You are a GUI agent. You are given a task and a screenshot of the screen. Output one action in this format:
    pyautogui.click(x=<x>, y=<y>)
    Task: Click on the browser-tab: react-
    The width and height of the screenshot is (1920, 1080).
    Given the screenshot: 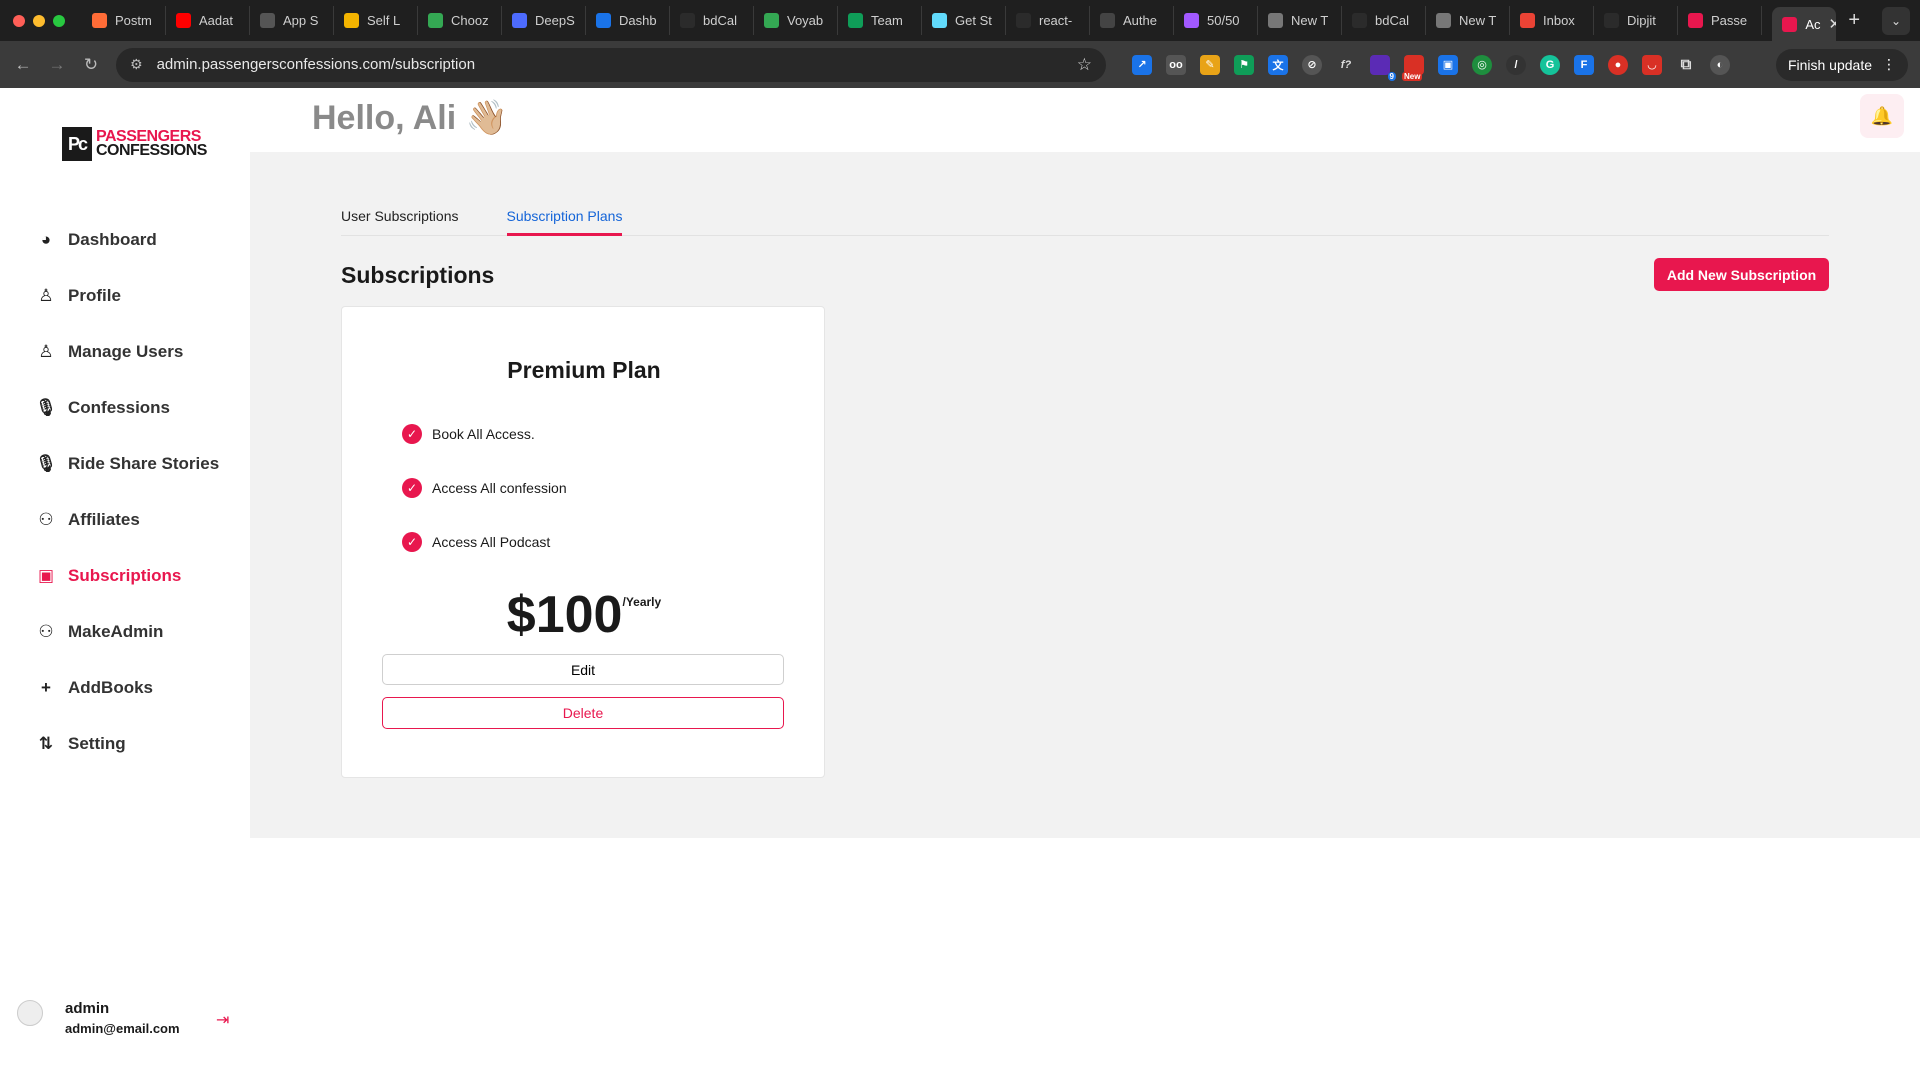 What is the action you would take?
    pyautogui.click(x=1048, y=20)
    